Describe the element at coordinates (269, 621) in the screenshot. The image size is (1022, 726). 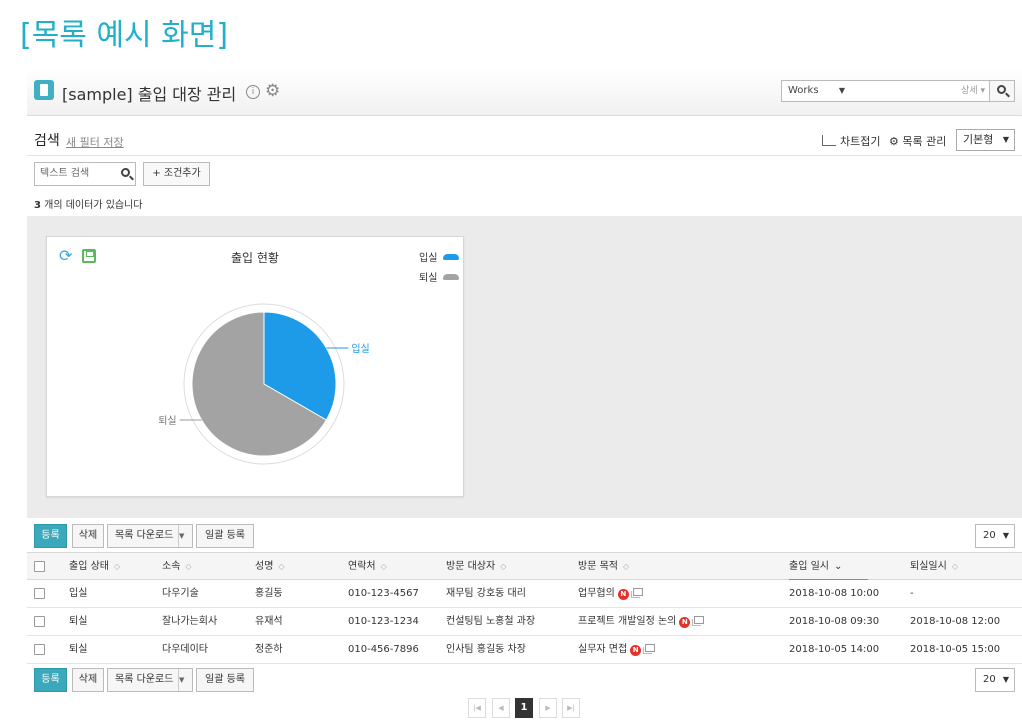
I see `cell-name: 유재석` at that location.